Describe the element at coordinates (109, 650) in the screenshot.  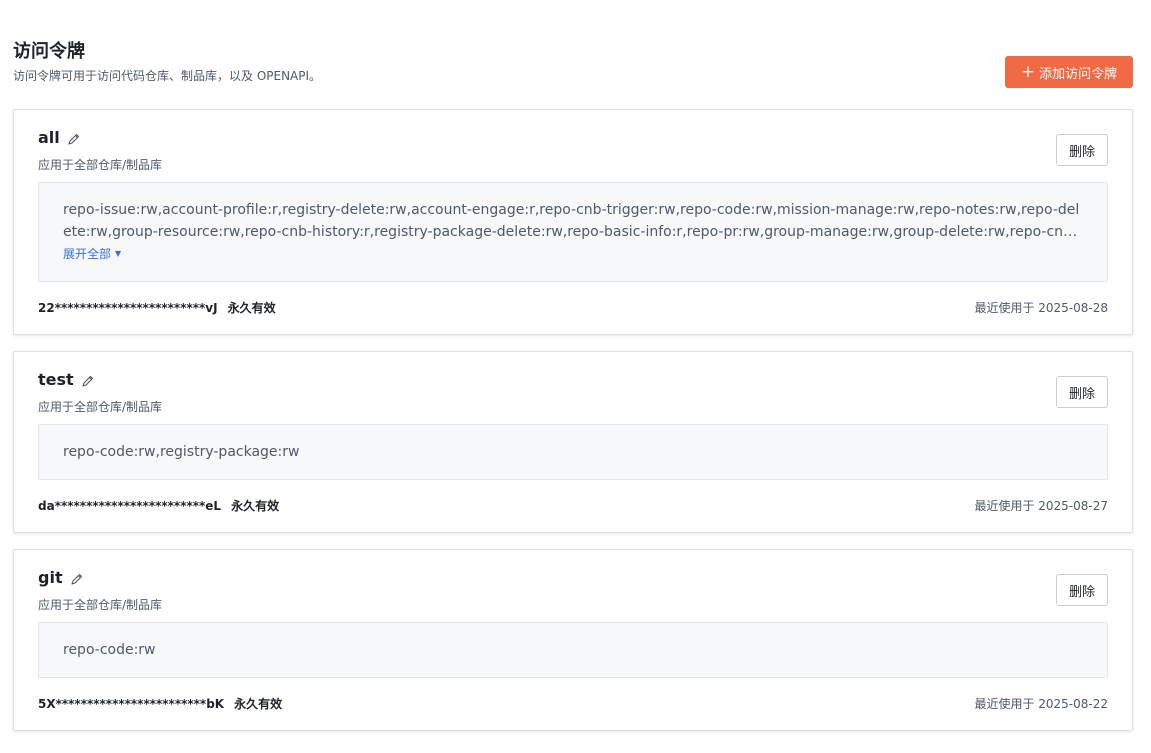
I see `permissions-text: repo-code:rw` at that location.